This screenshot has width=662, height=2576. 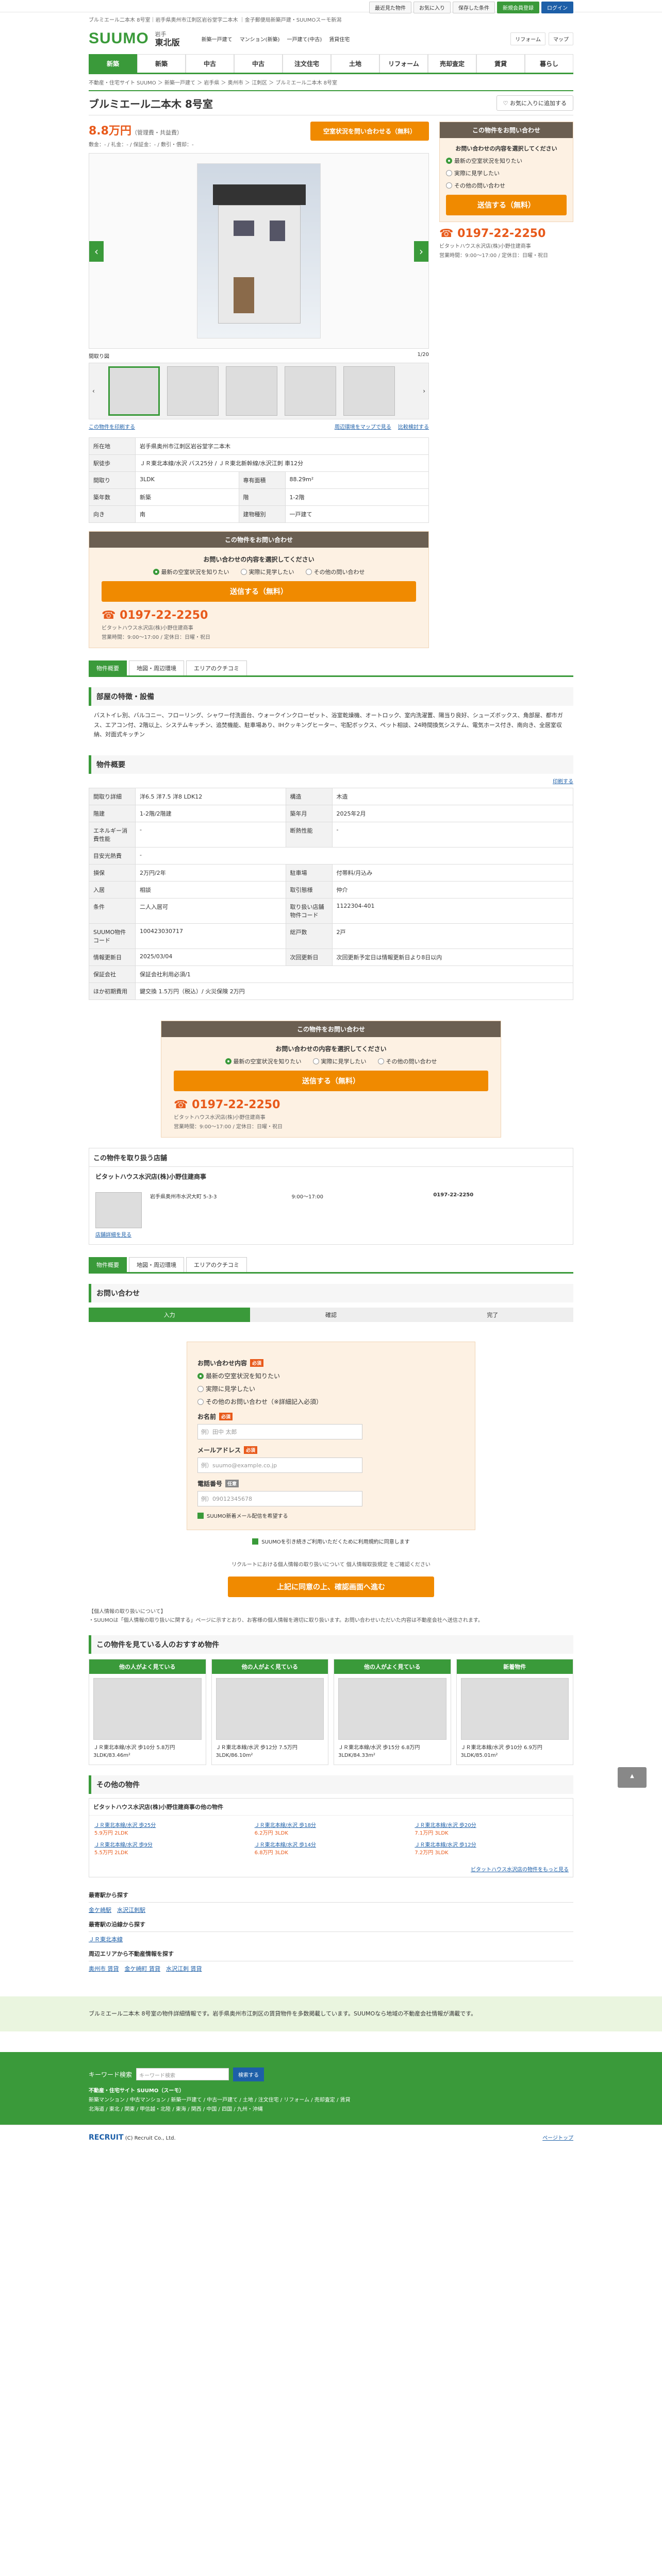 I want to click on recent-button: 最近見た物件, so click(x=390, y=8).